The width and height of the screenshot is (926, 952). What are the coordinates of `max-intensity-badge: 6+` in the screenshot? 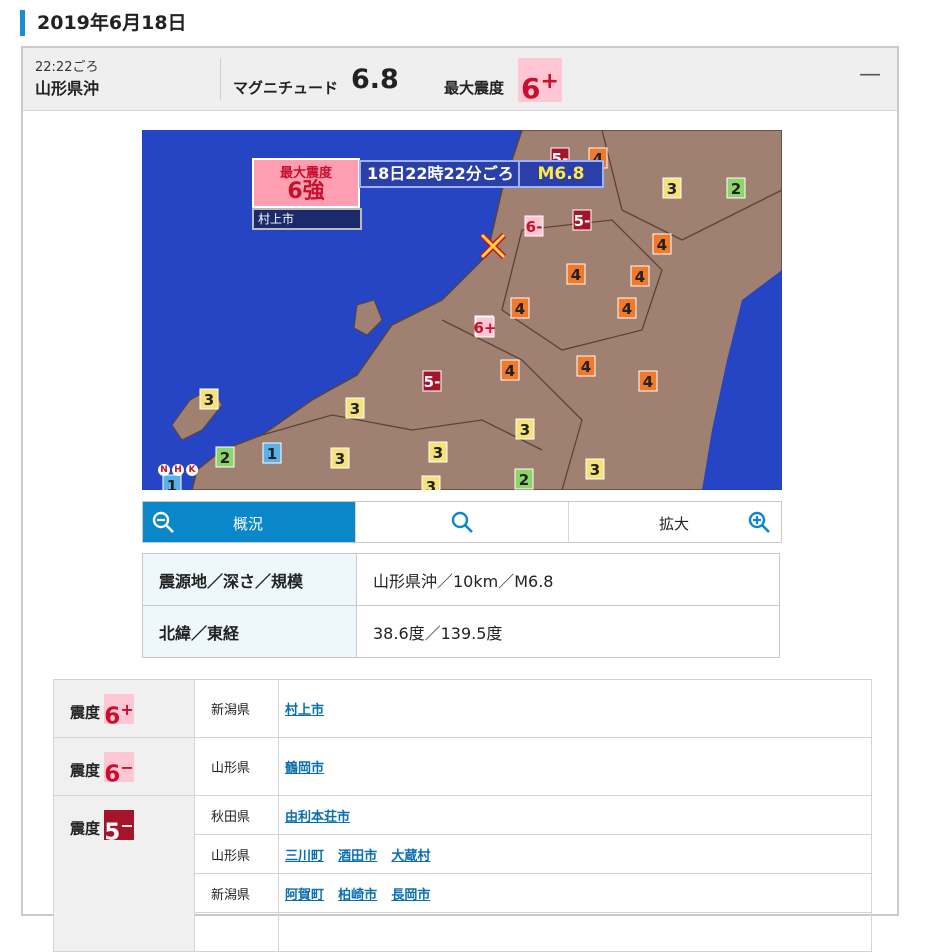 It's located at (540, 81).